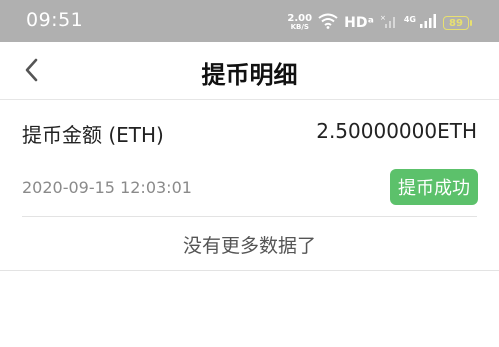  I want to click on status-badge: 提币成功, so click(434, 187).